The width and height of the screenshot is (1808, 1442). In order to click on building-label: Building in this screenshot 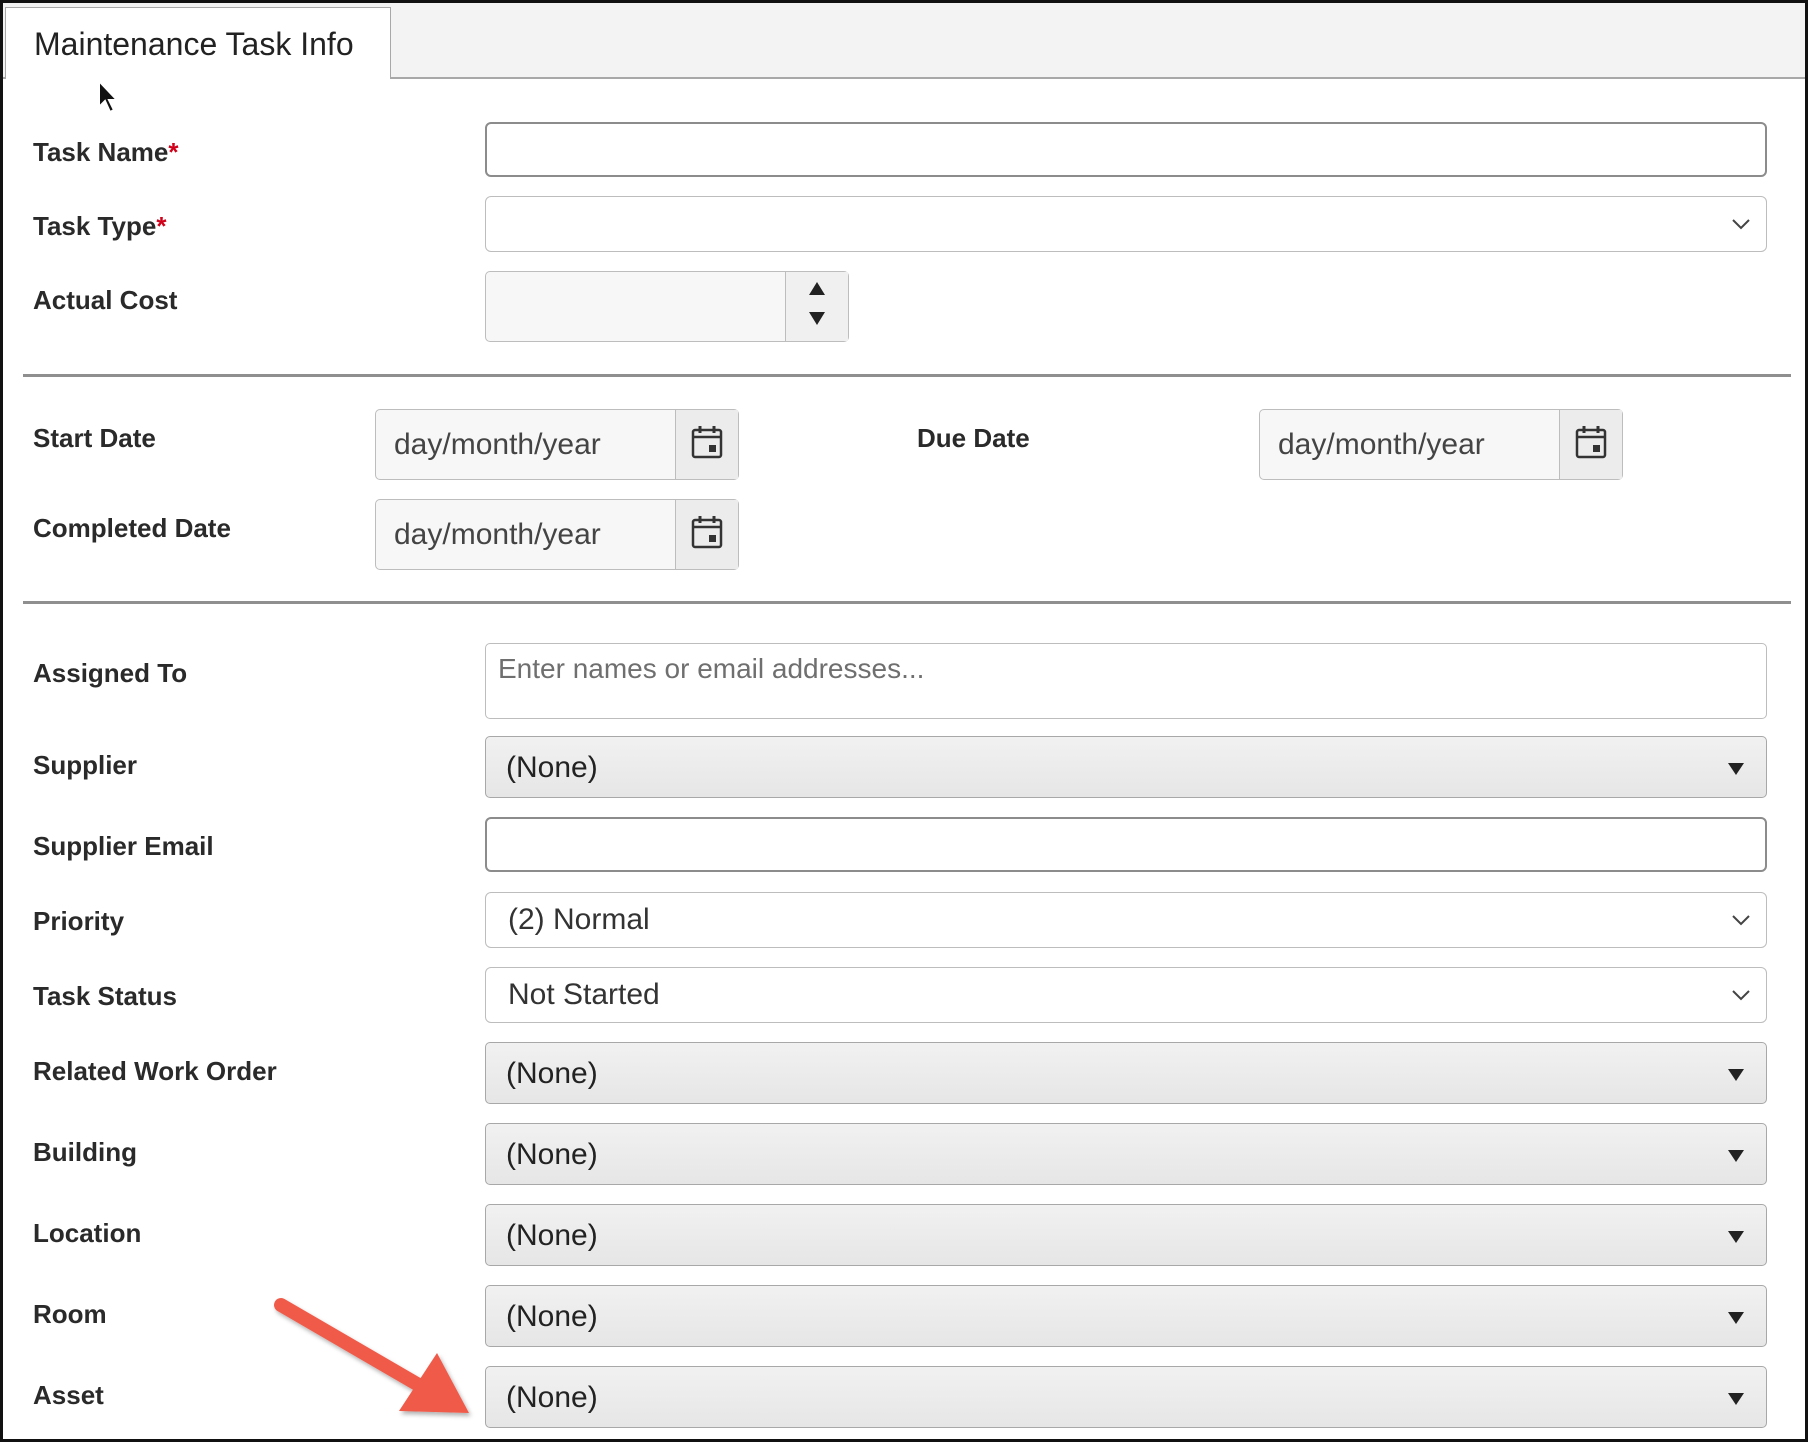, I will do `click(85, 1152)`.